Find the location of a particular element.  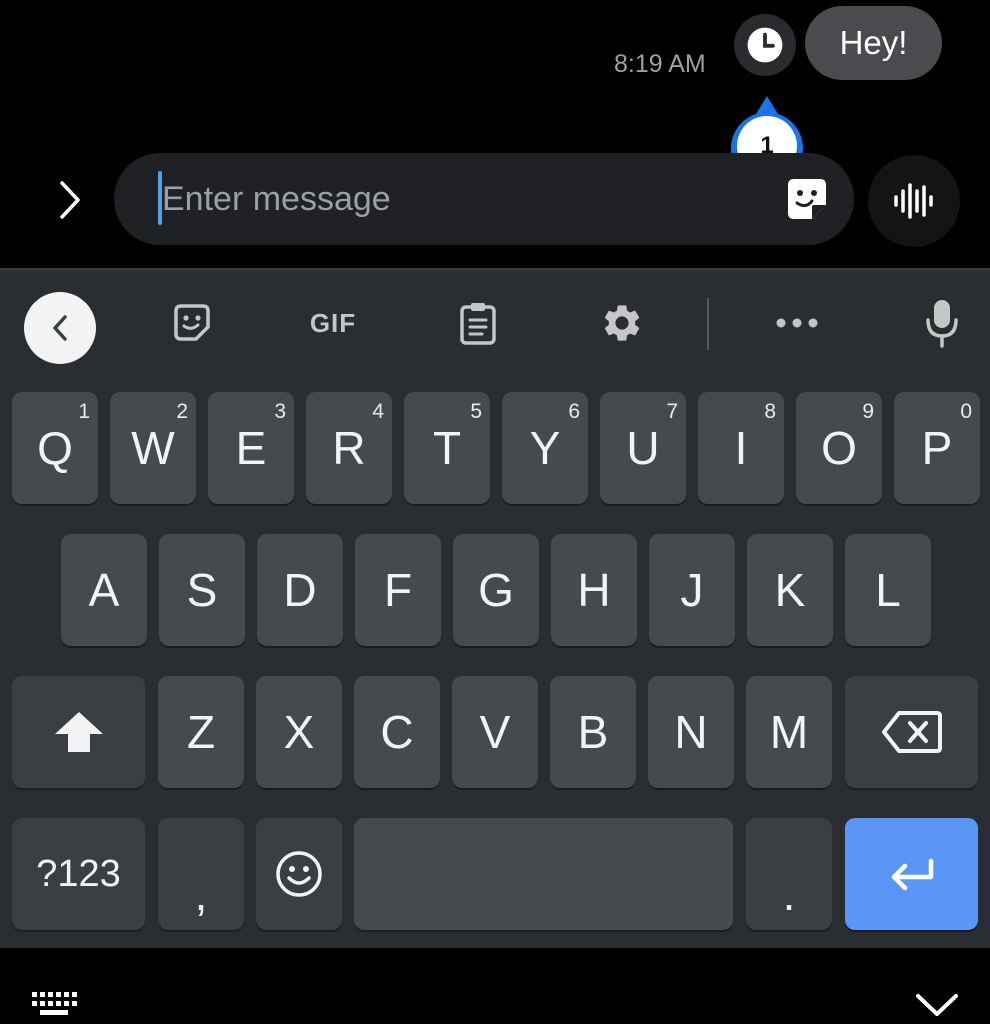

sticker-icon is located at coordinates (807, 199).